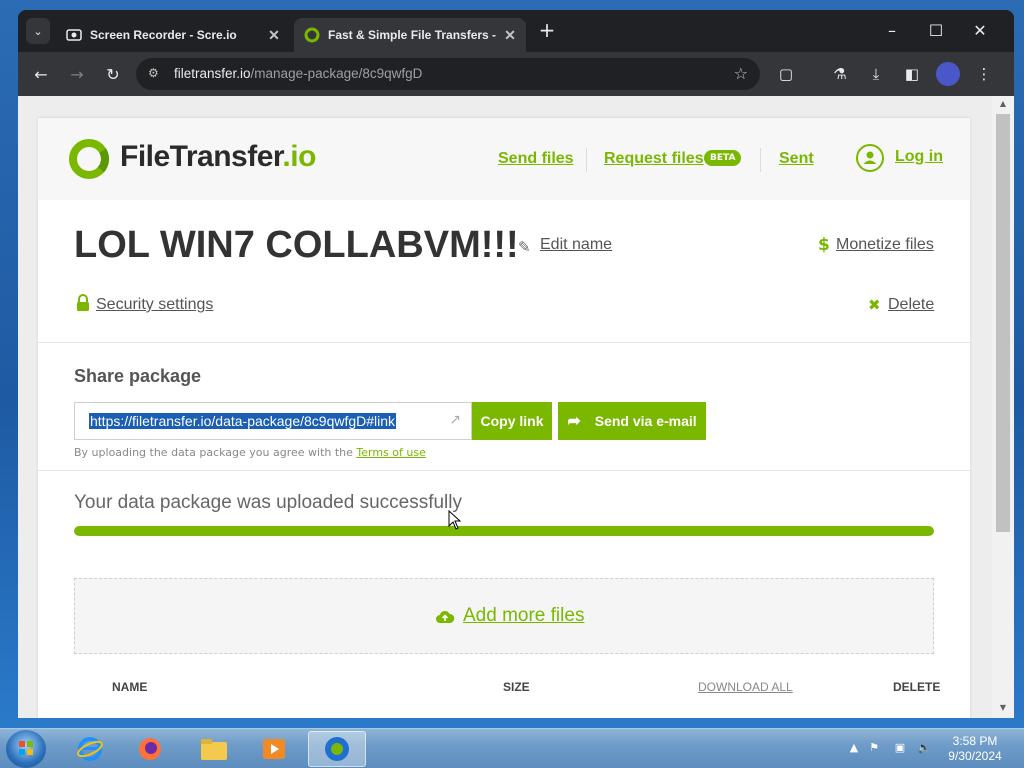 This screenshot has height=768, width=1024. I want to click on star-icon: ☆, so click(741, 73).